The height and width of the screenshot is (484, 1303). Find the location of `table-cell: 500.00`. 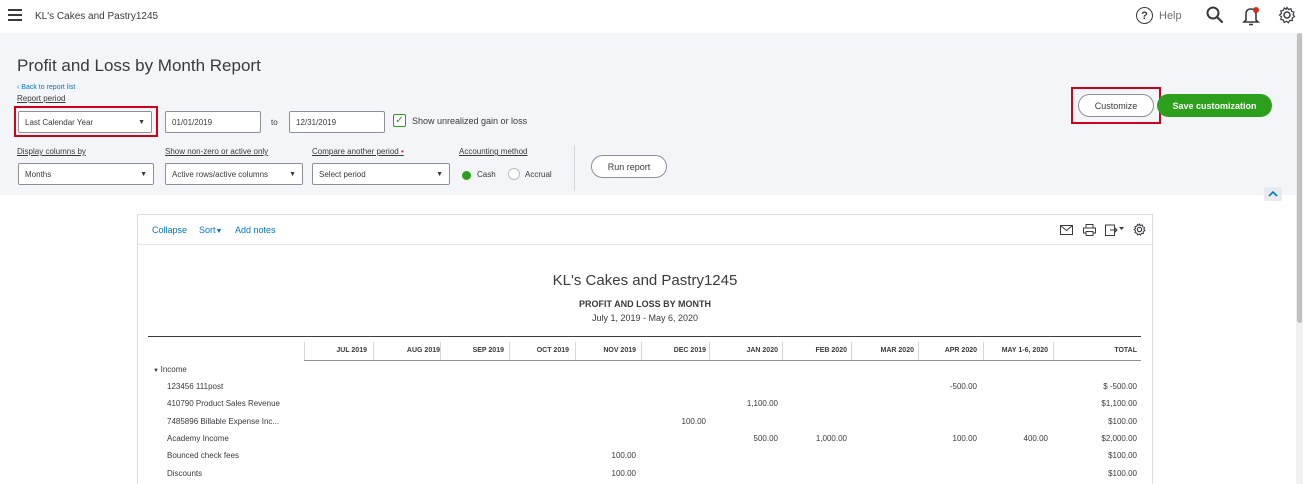

table-cell: 500.00 is located at coordinates (738, 438).